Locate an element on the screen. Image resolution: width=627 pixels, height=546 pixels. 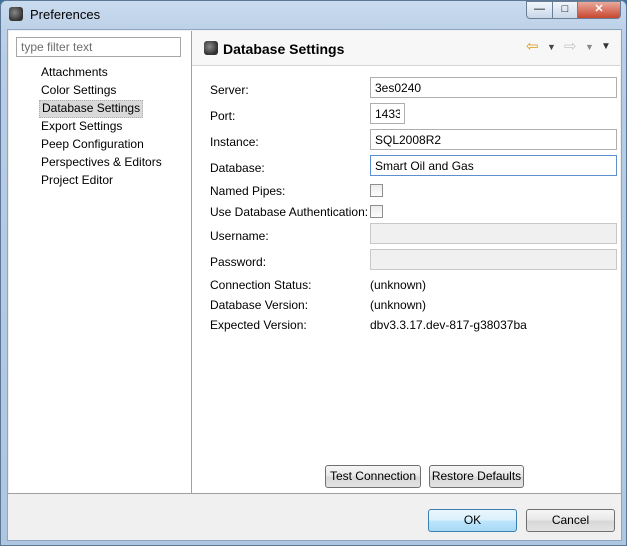
password-label: Password: is located at coordinates (238, 262).